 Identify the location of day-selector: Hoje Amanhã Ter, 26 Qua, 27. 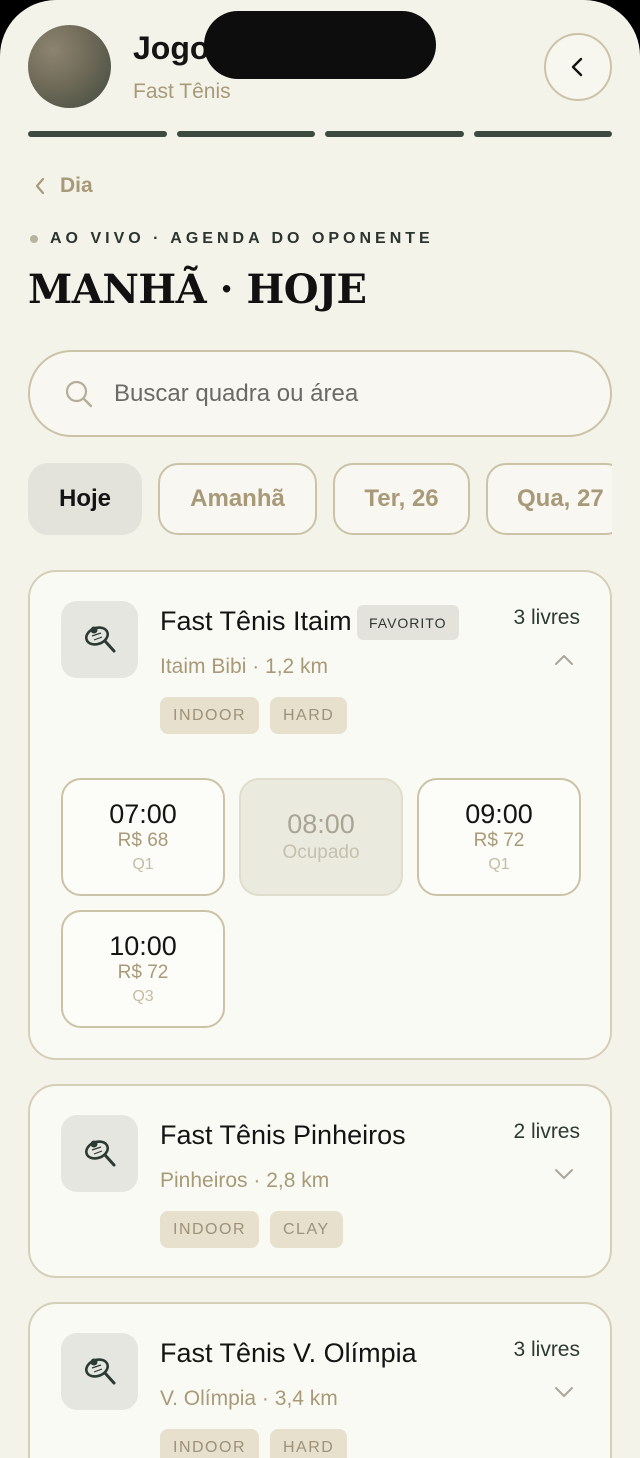
(320, 499).